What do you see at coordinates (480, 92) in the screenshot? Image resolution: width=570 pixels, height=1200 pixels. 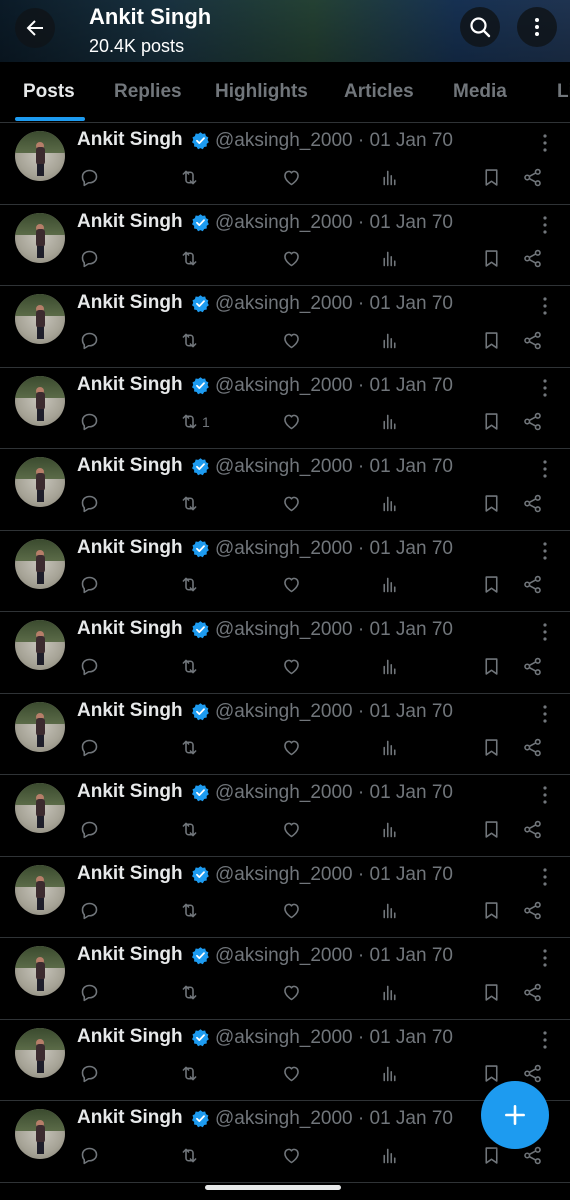 I see `tab-media: Media` at bounding box center [480, 92].